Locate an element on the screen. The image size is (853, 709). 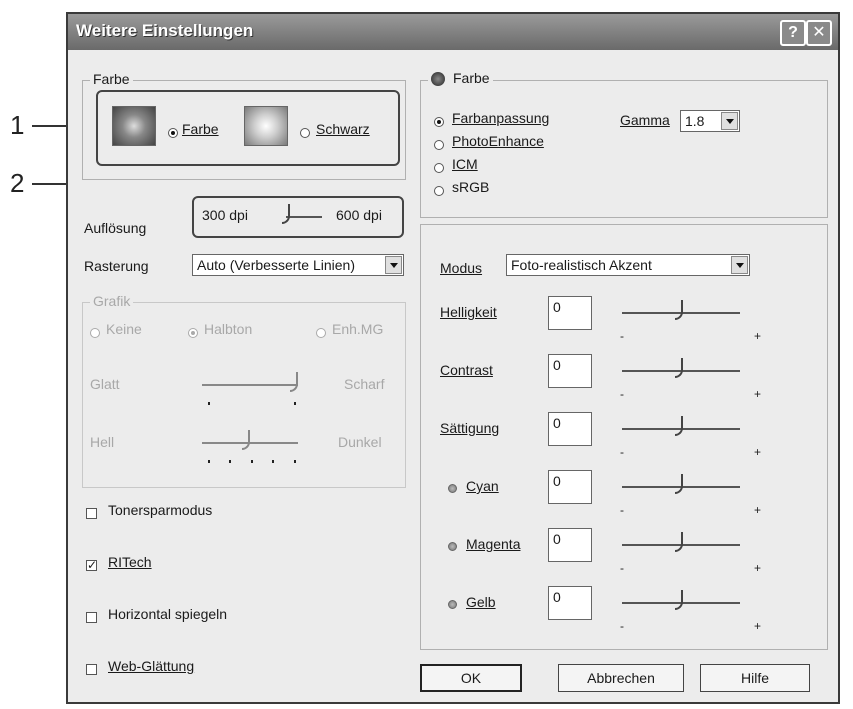
horizontal-spiegeln-checkbox is located at coordinates (91, 617).